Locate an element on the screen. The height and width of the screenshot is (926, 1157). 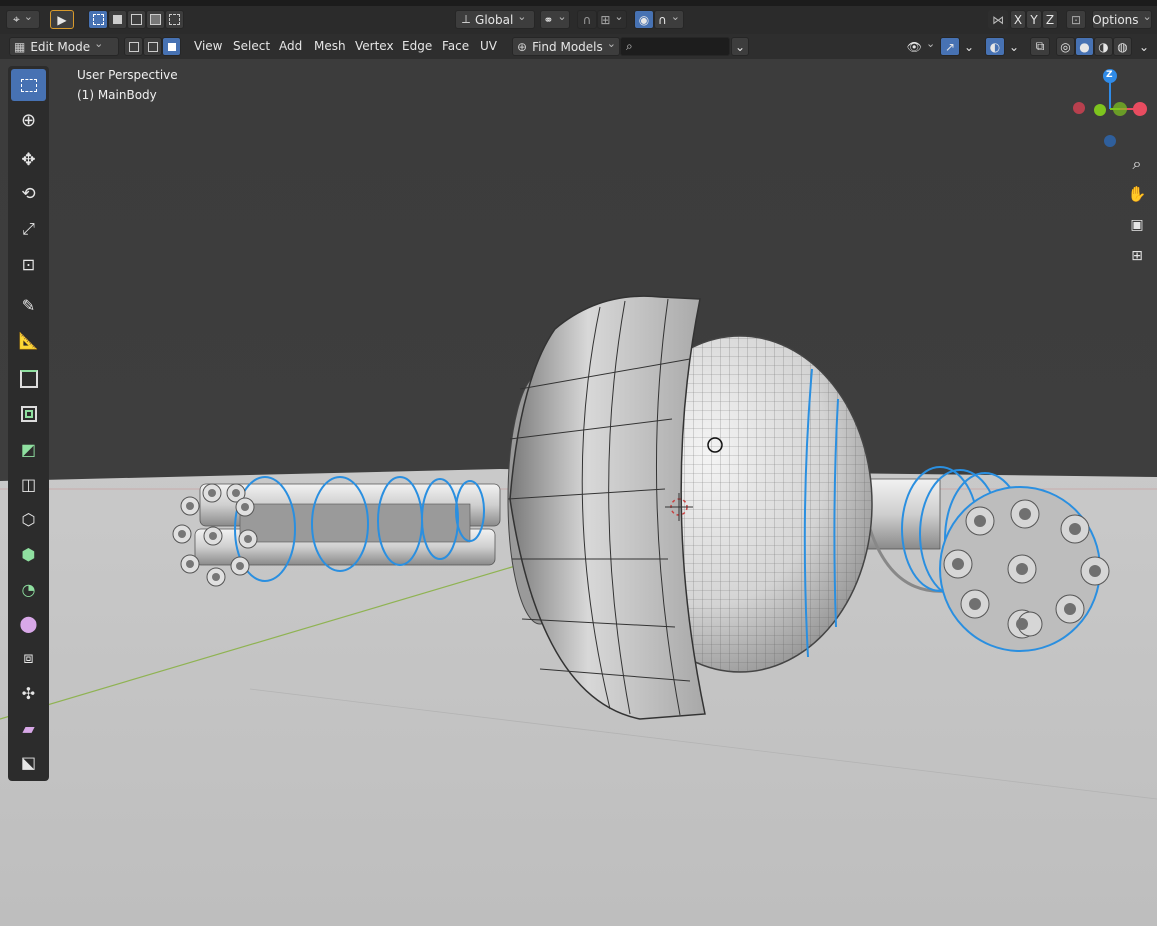
perspective-toggle-button: ⊞ is located at coordinates (1137, 256).